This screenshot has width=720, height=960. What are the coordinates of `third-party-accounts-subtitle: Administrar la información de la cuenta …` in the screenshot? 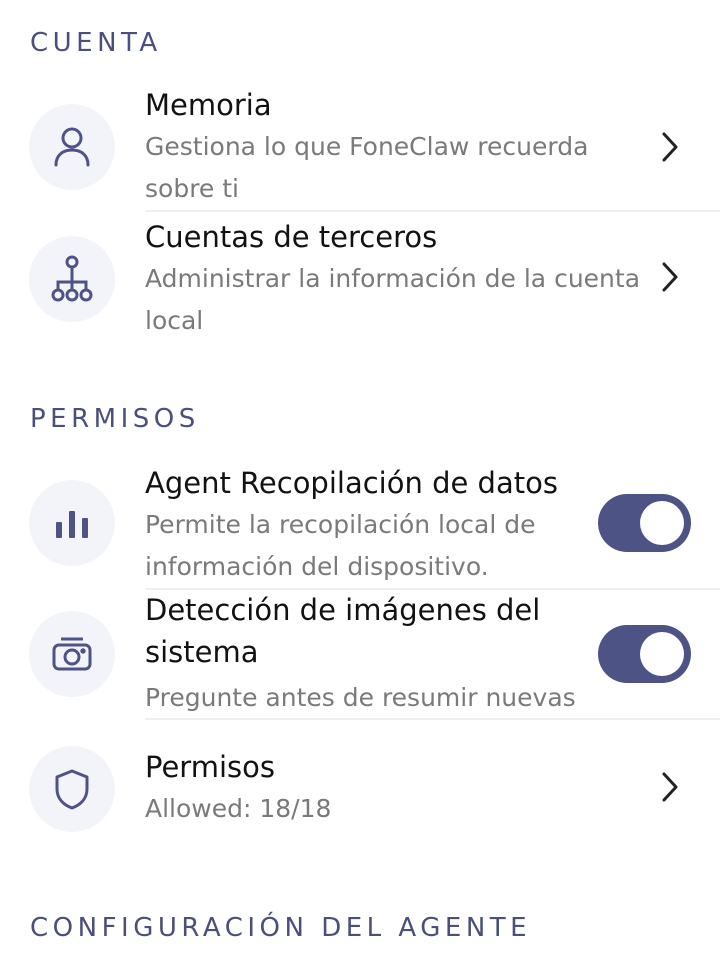 It's located at (393, 299).